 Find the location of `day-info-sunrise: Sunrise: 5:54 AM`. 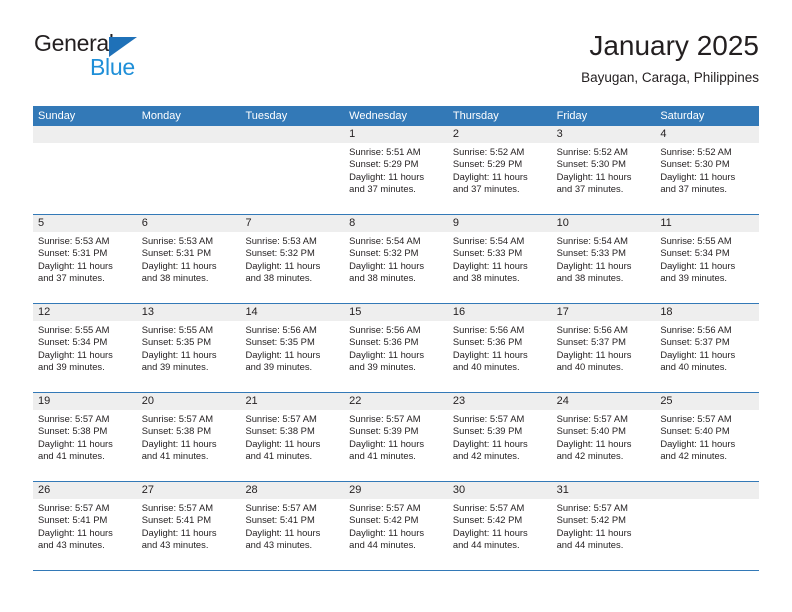

day-info-sunrise: Sunrise: 5:54 AM is located at coordinates (385, 240).